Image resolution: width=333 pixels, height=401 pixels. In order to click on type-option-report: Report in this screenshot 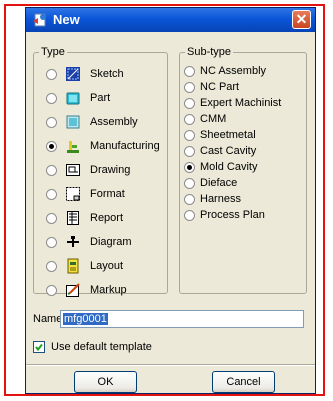, I will do `click(84, 218)`.